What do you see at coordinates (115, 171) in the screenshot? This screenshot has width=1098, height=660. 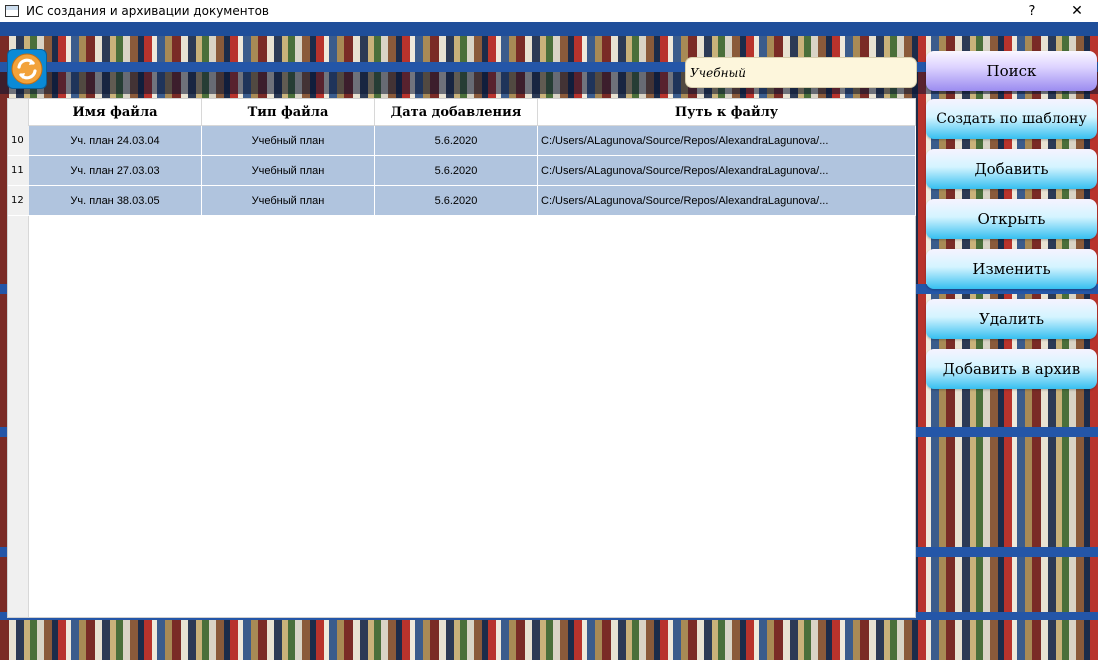 I see `cell-file-name: Уч. план 27.03.03` at bounding box center [115, 171].